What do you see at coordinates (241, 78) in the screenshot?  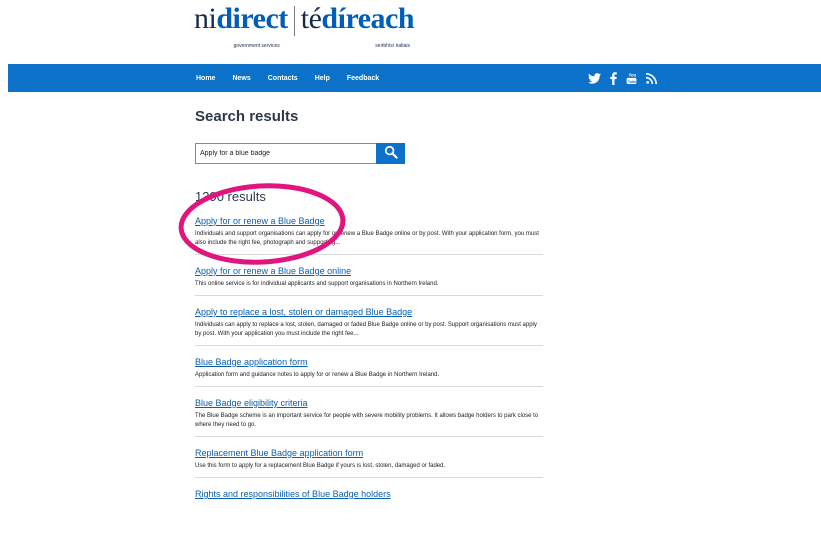 I see `nav-news: News` at bounding box center [241, 78].